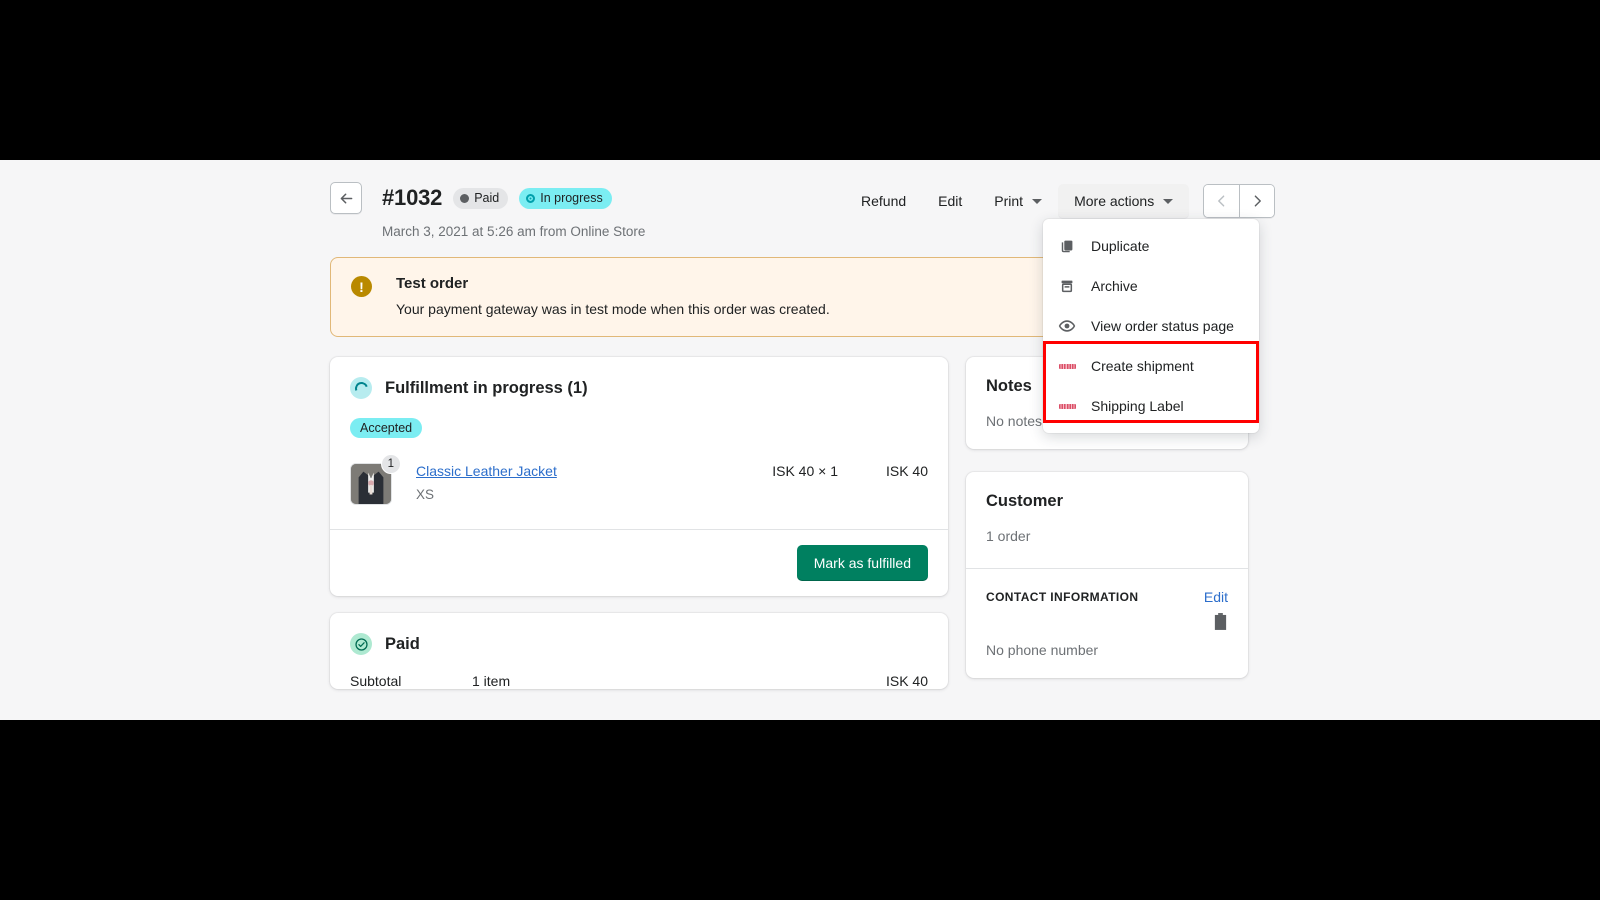 The image size is (1600, 900). Describe the element at coordinates (531, 198) in the screenshot. I see `status-dot-in-progress` at that location.